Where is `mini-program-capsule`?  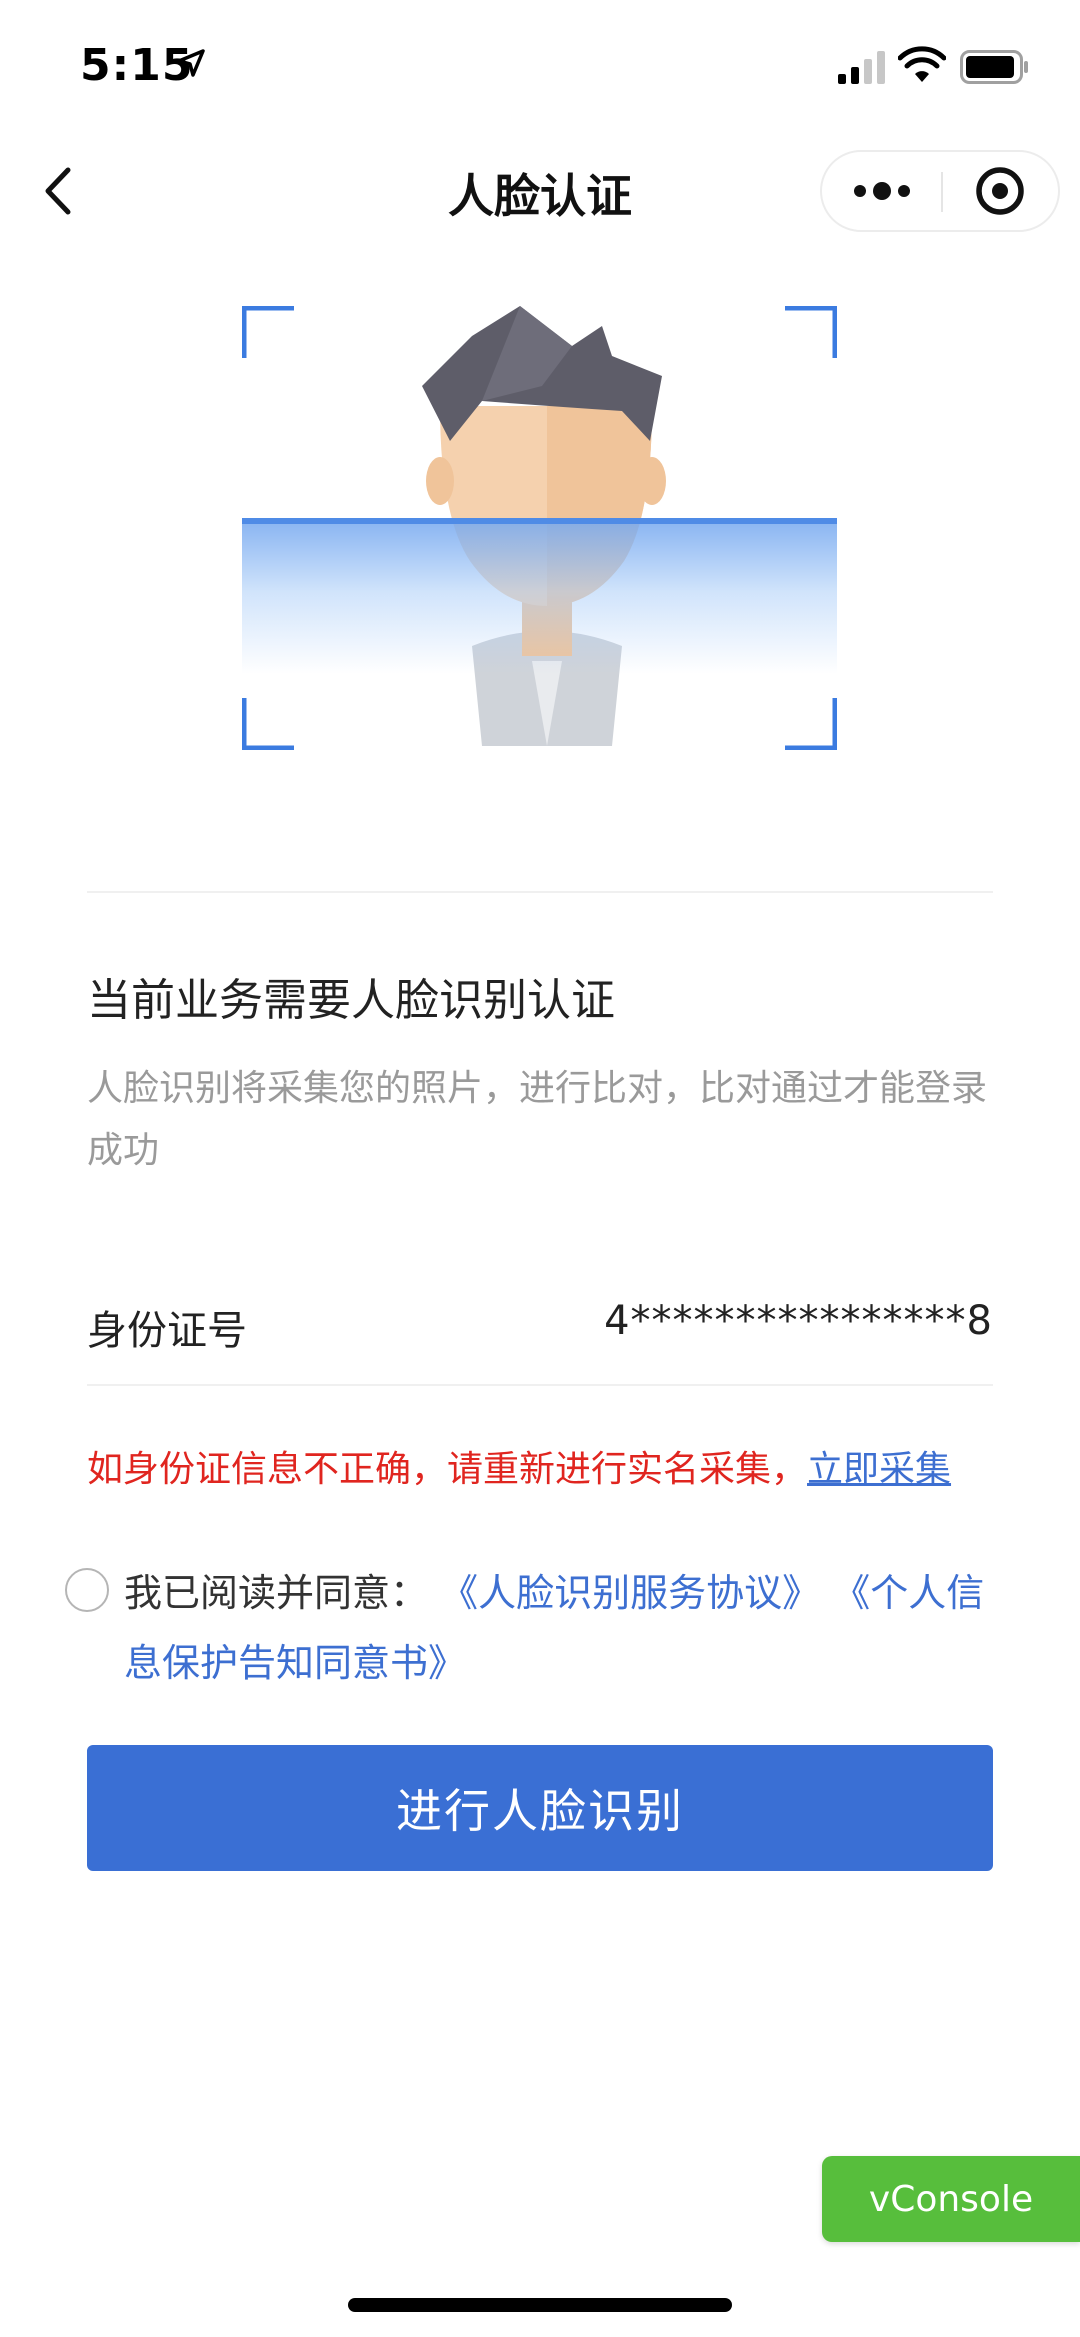
mini-program-capsule is located at coordinates (940, 191).